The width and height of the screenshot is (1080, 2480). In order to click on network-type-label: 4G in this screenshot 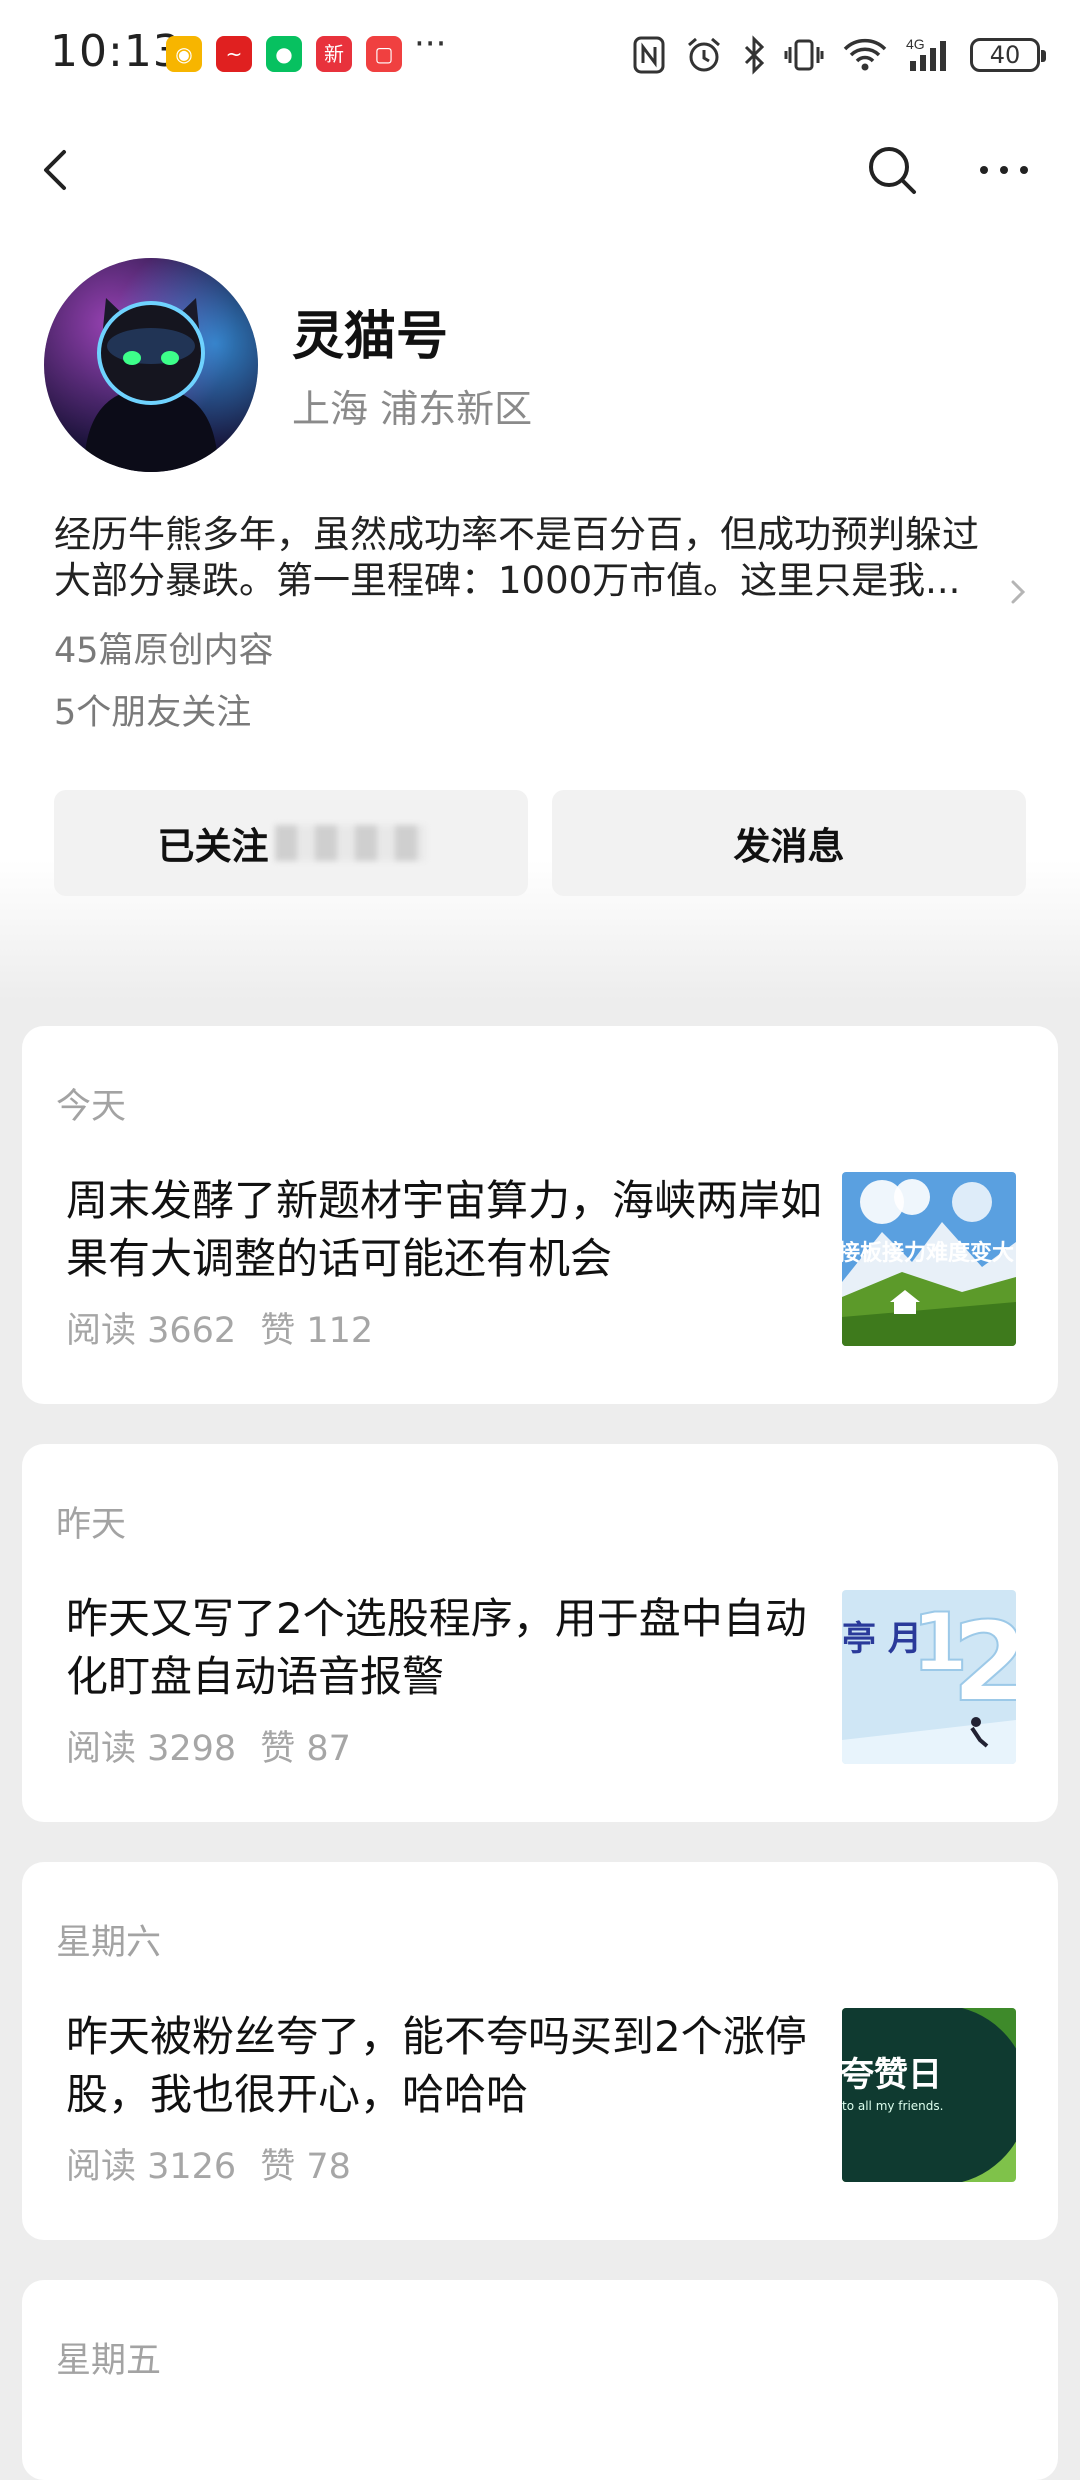, I will do `click(915, 44)`.